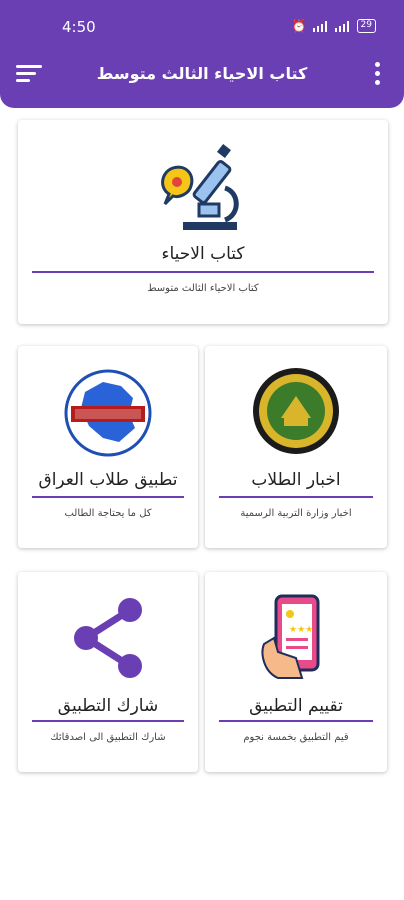 Image resolution: width=404 pixels, height=900 pixels. I want to click on card-subtitle: قيم التطبيق بخمسة نجوم, so click(296, 737).